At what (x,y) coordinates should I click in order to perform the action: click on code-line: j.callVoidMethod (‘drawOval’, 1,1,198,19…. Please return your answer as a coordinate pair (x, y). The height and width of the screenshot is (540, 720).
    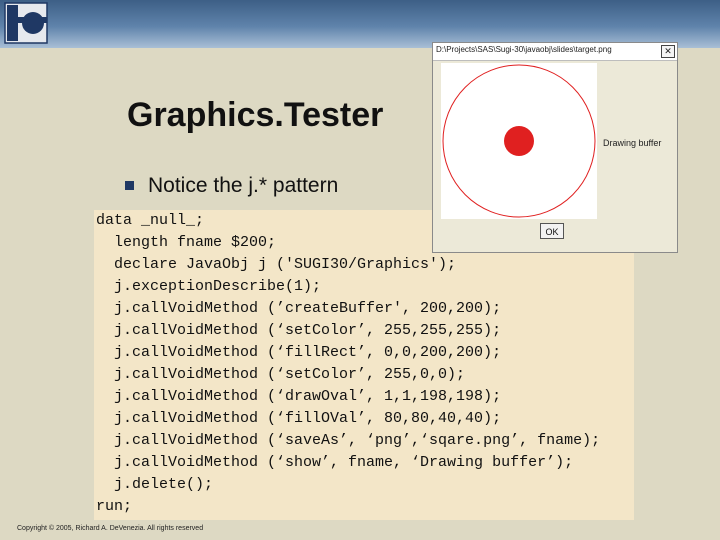
    Looking at the image, I should click on (299, 396).